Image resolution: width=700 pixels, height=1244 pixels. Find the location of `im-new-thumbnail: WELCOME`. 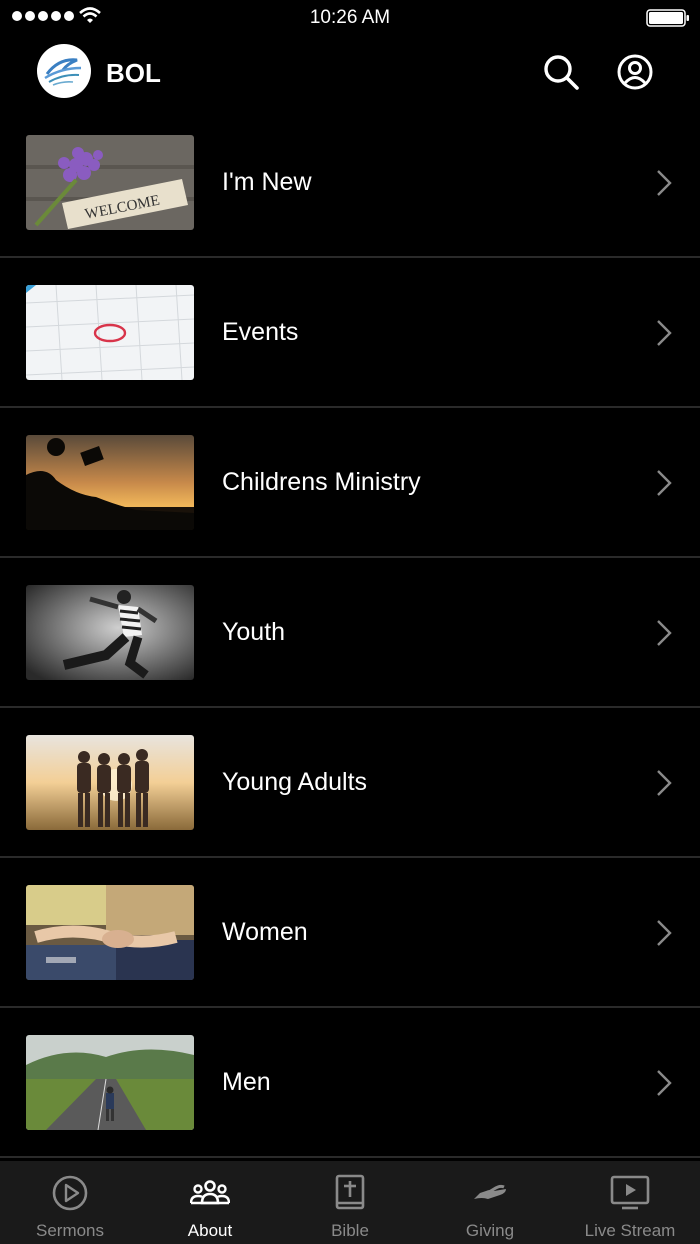

im-new-thumbnail: WELCOME is located at coordinates (110, 182).